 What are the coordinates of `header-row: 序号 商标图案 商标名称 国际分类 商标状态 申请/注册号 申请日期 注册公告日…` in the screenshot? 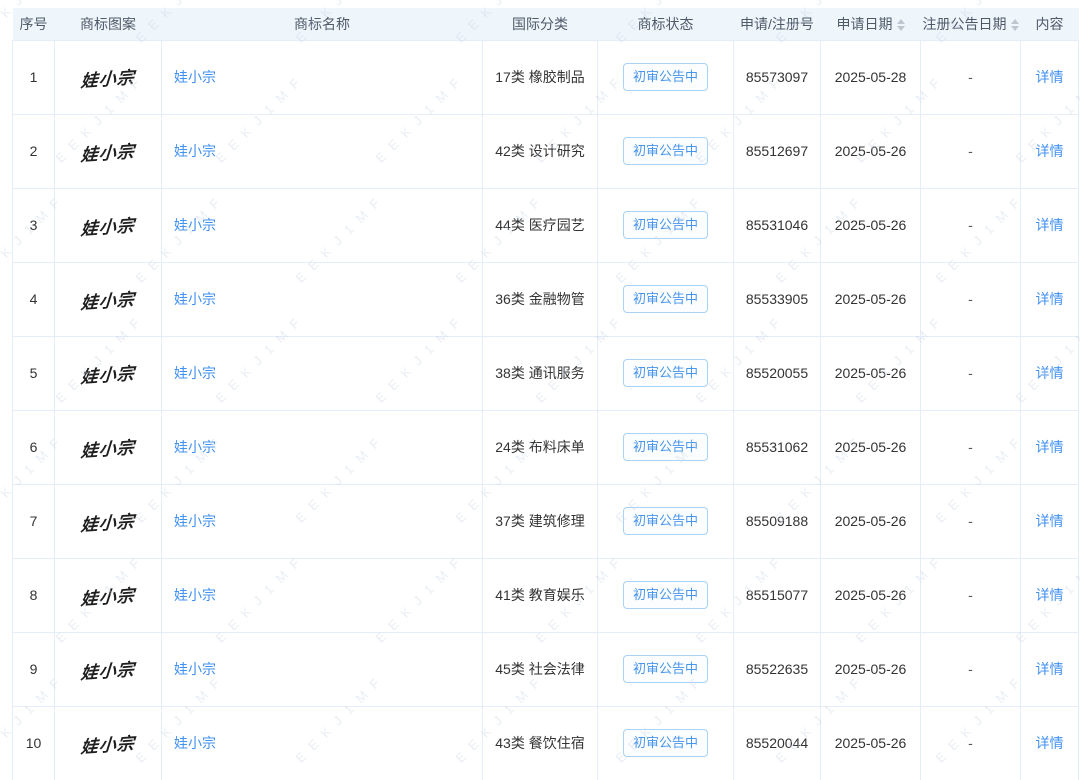 It's located at (545, 24).